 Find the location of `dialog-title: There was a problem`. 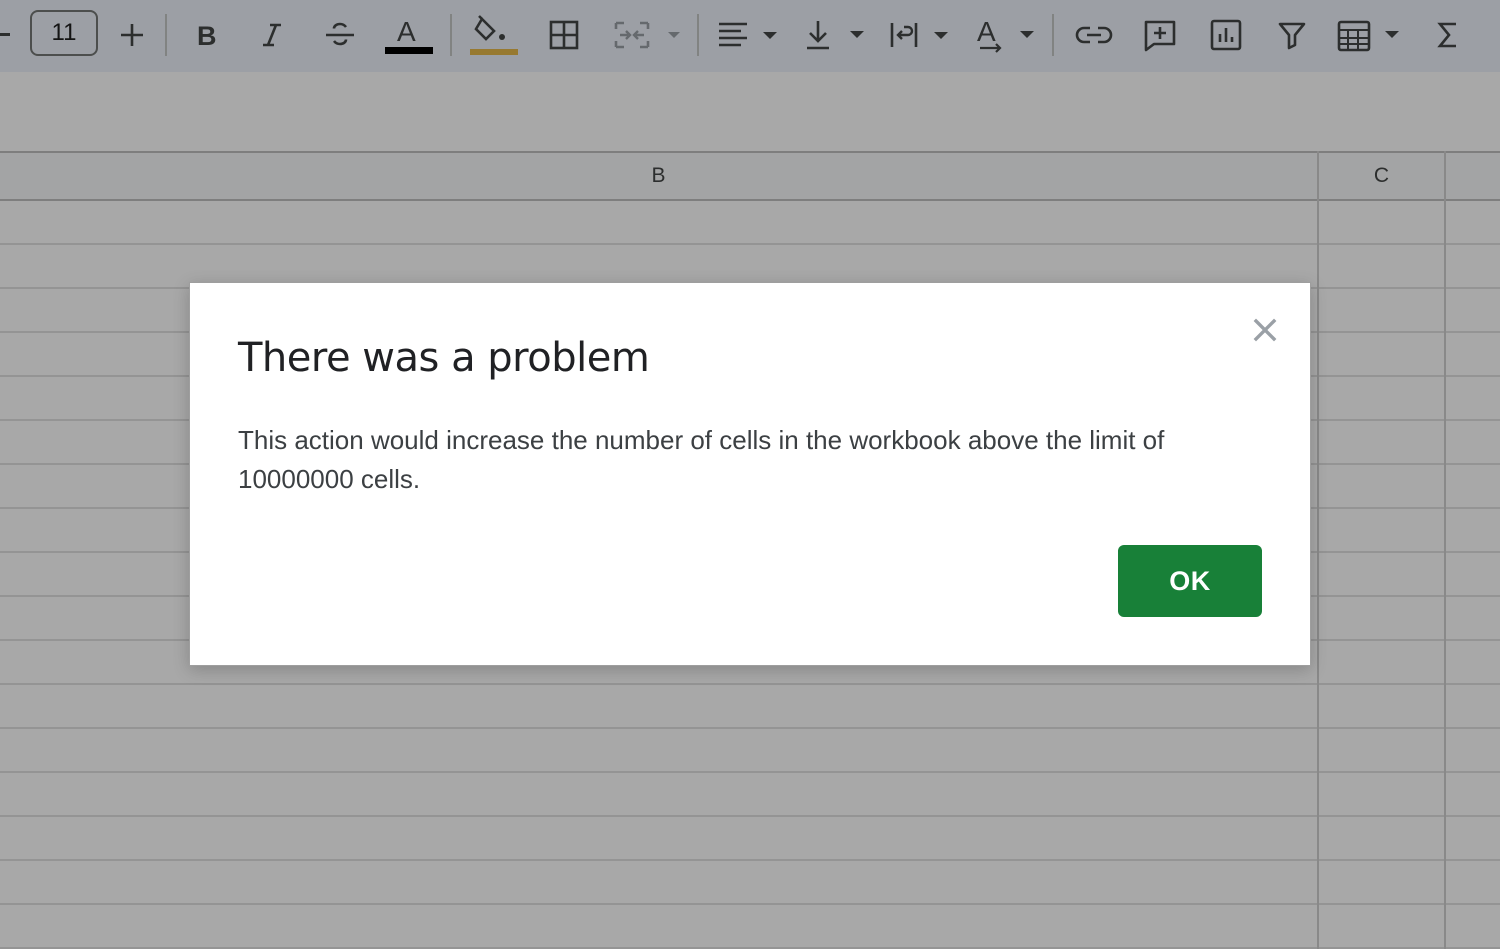

dialog-title: There was a problem is located at coordinates (444, 358).